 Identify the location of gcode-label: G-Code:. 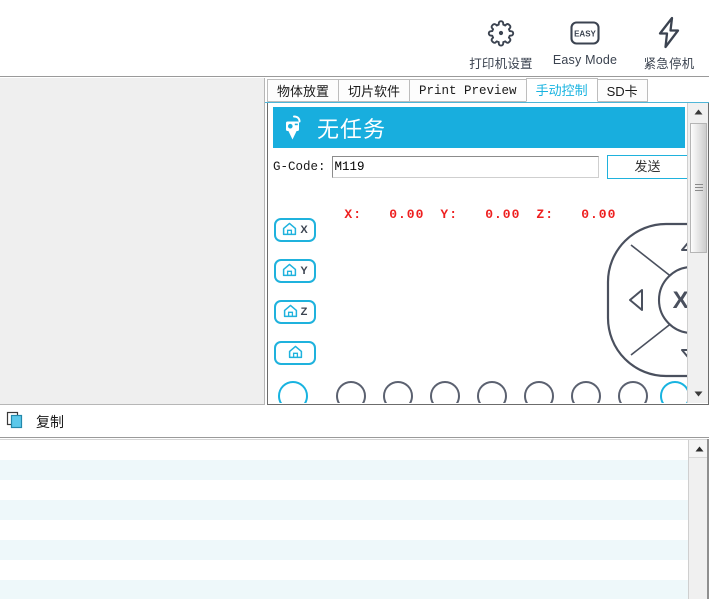
(299, 167).